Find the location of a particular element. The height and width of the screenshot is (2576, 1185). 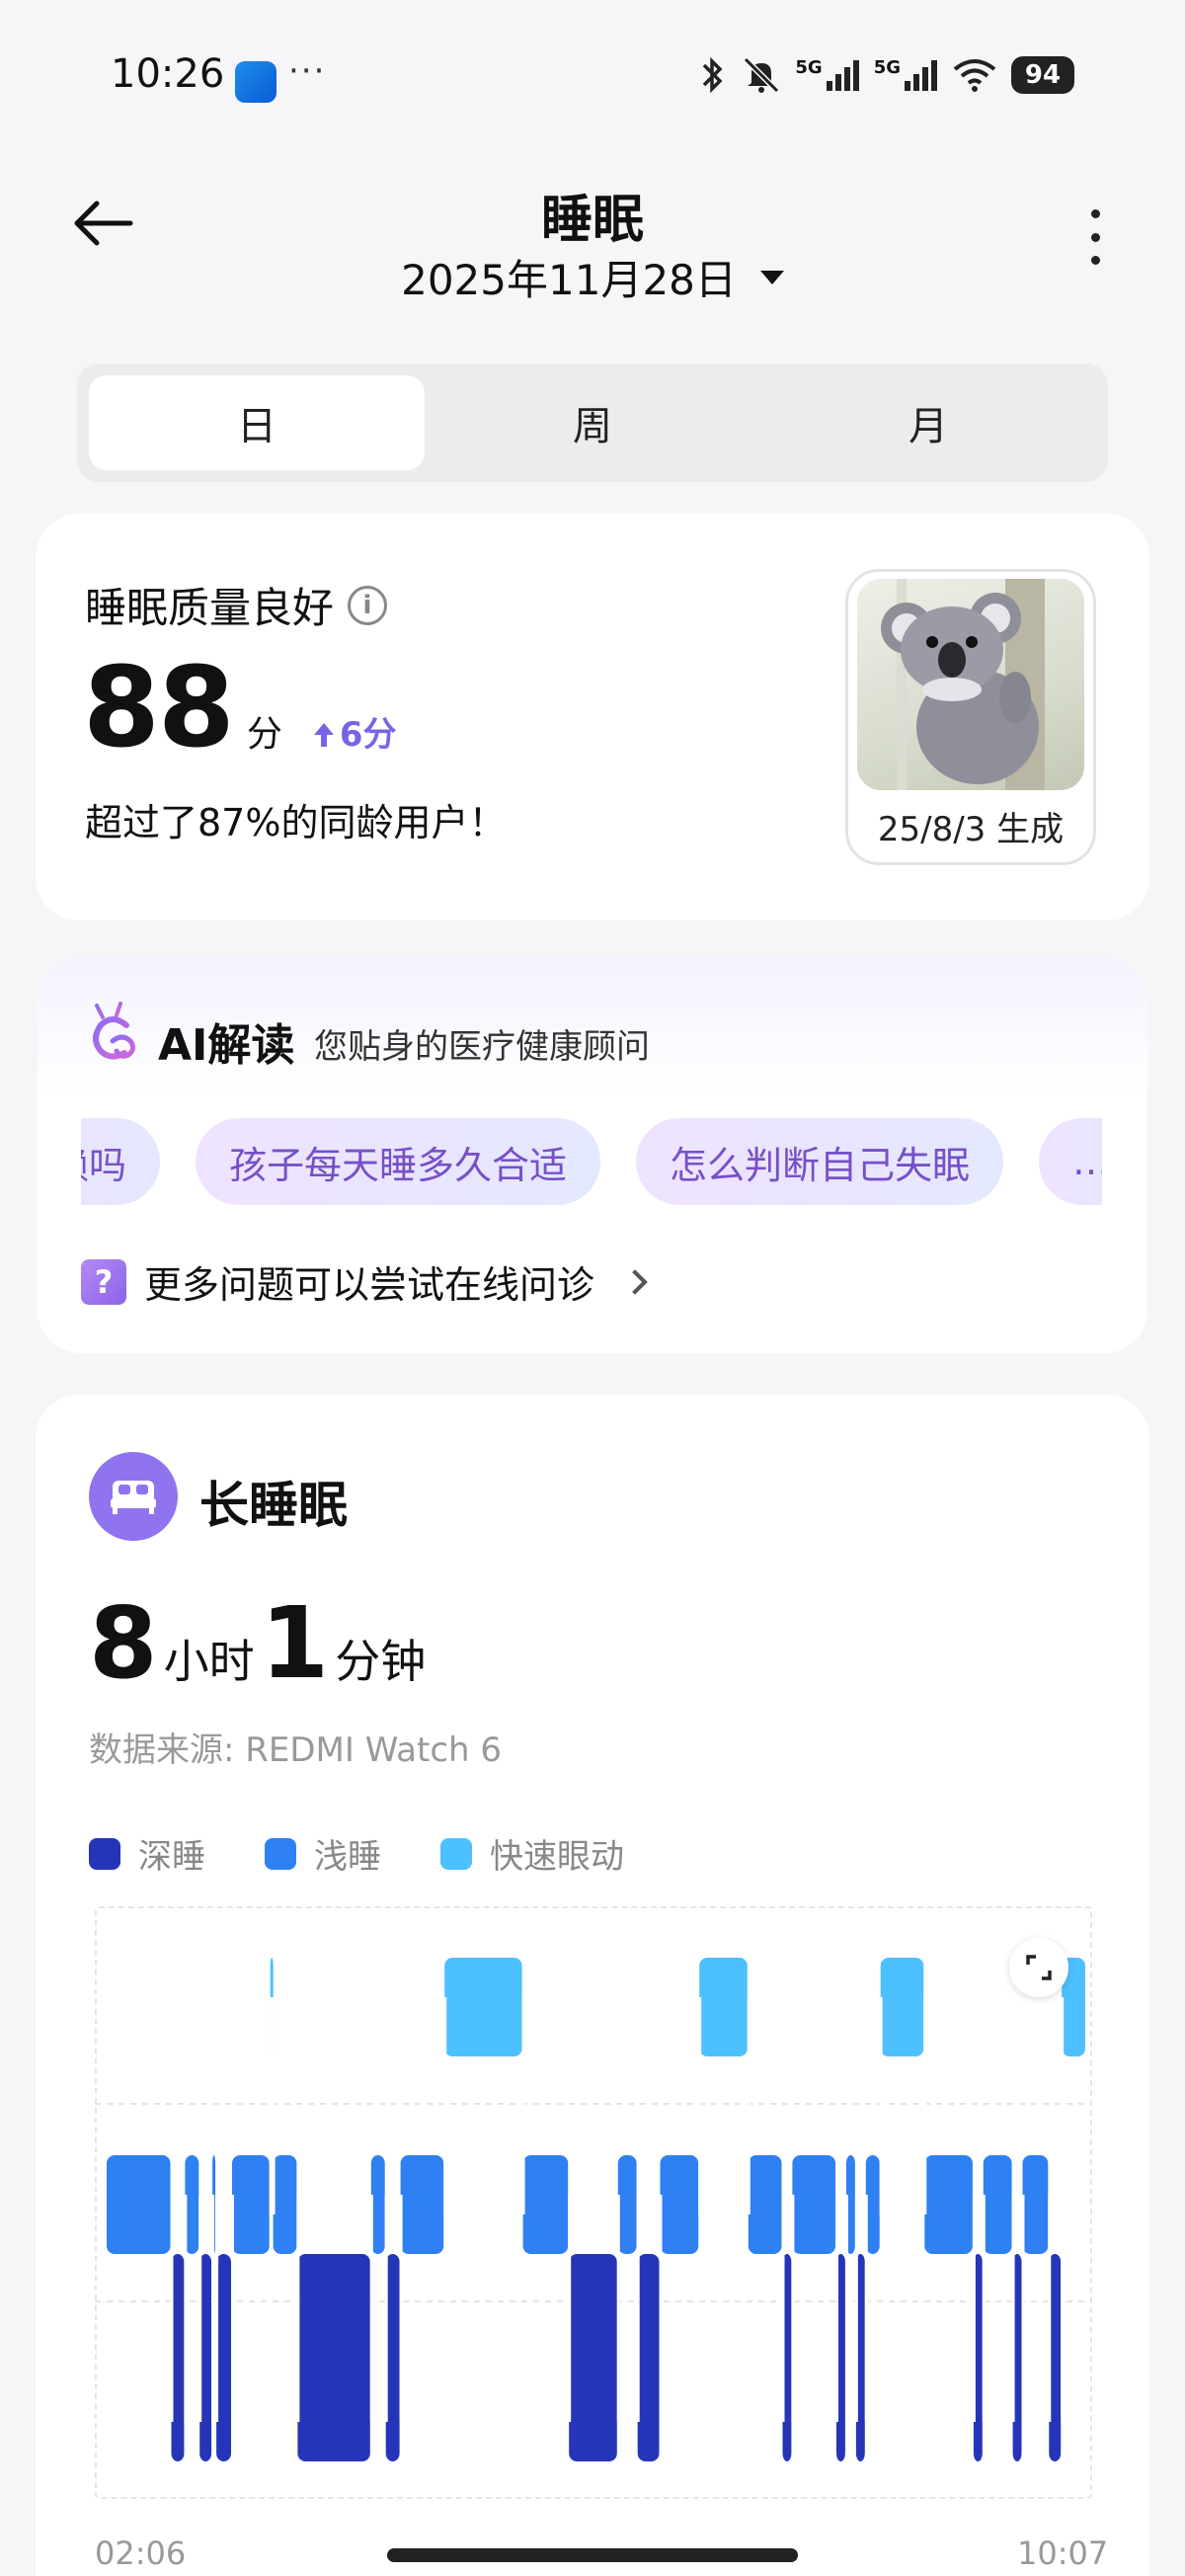

tab-month: 月 is located at coordinates (928, 422).